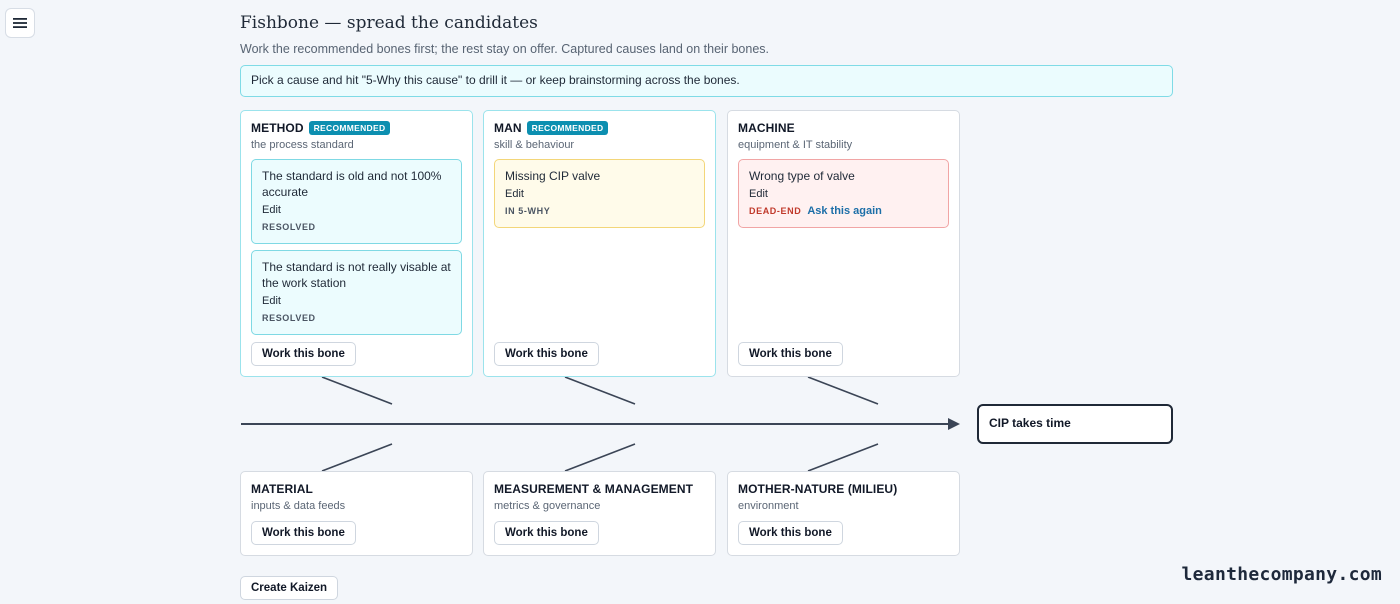 The width and height of the screenshot is (1400, 604). What do you see at coordinates (282, 489) in the screenshot?
I see `bone-title: MATERIAL` at bounding box center [282, 489].